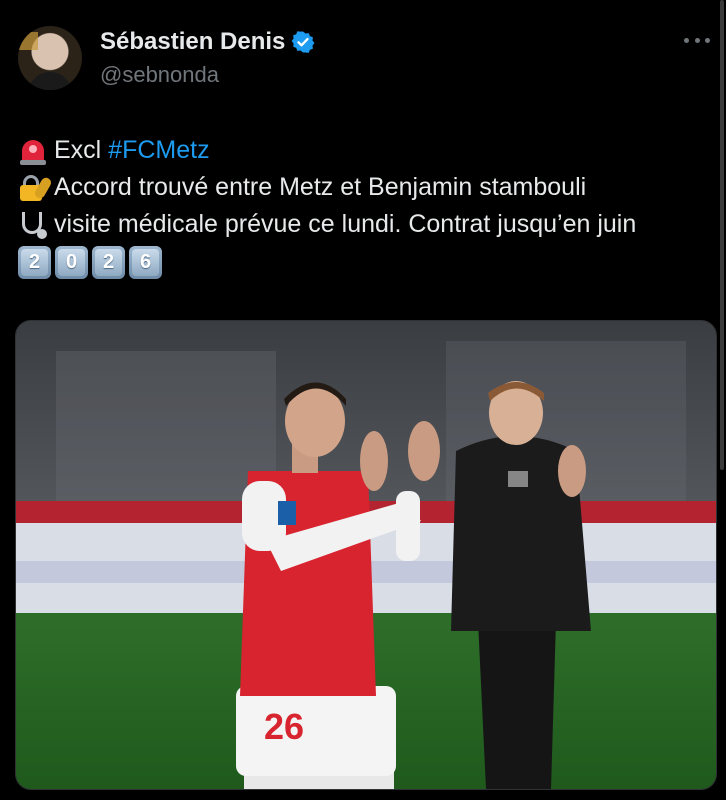 The width and height of the screenshot is (726, 800). What do you see at coordinates (159, 75) in the screenshot?
I see `author-handle: @sebnonda` at bounding box center [159, 75].